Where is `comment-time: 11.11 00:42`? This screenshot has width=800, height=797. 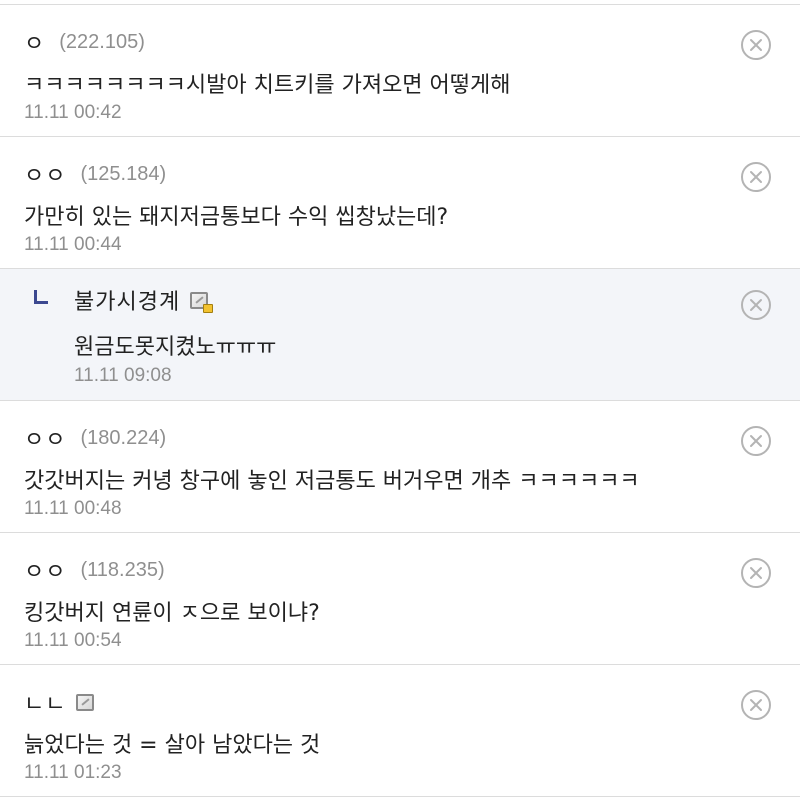 comment-time: 11.11 00:42 is located at coordinates (73, 112).